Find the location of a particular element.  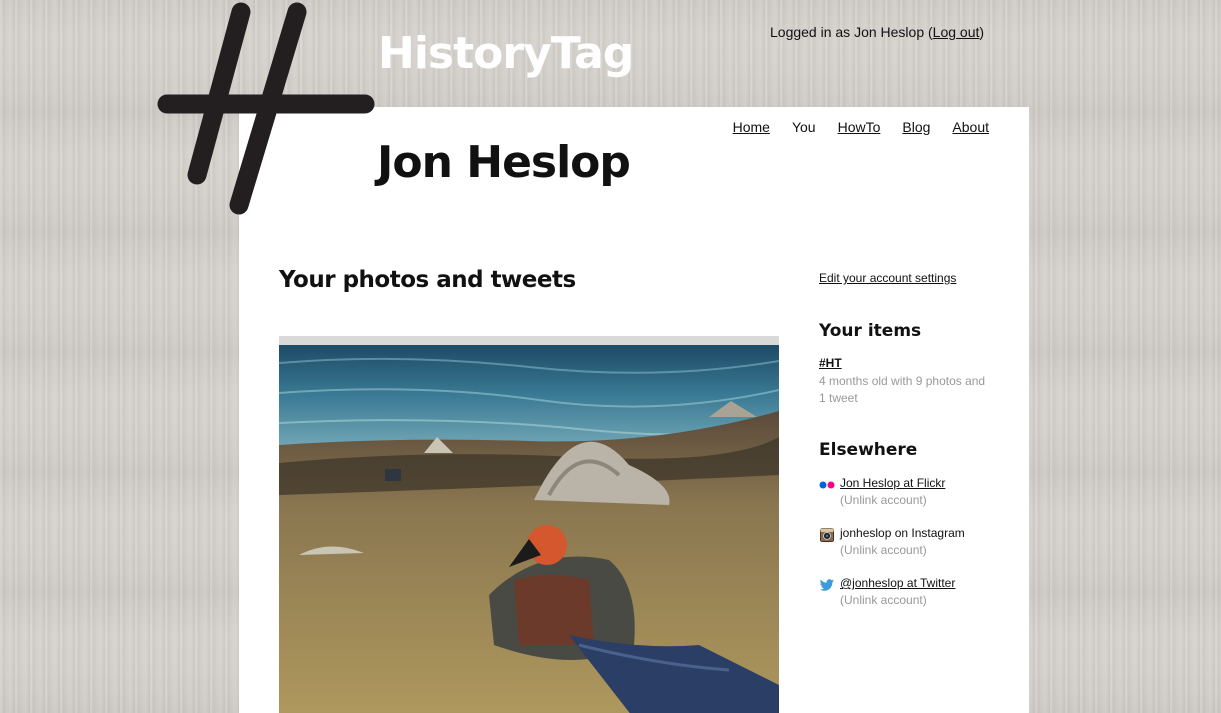

edit-settings-link: Edit your account settings is located at coordinates (909, 278).